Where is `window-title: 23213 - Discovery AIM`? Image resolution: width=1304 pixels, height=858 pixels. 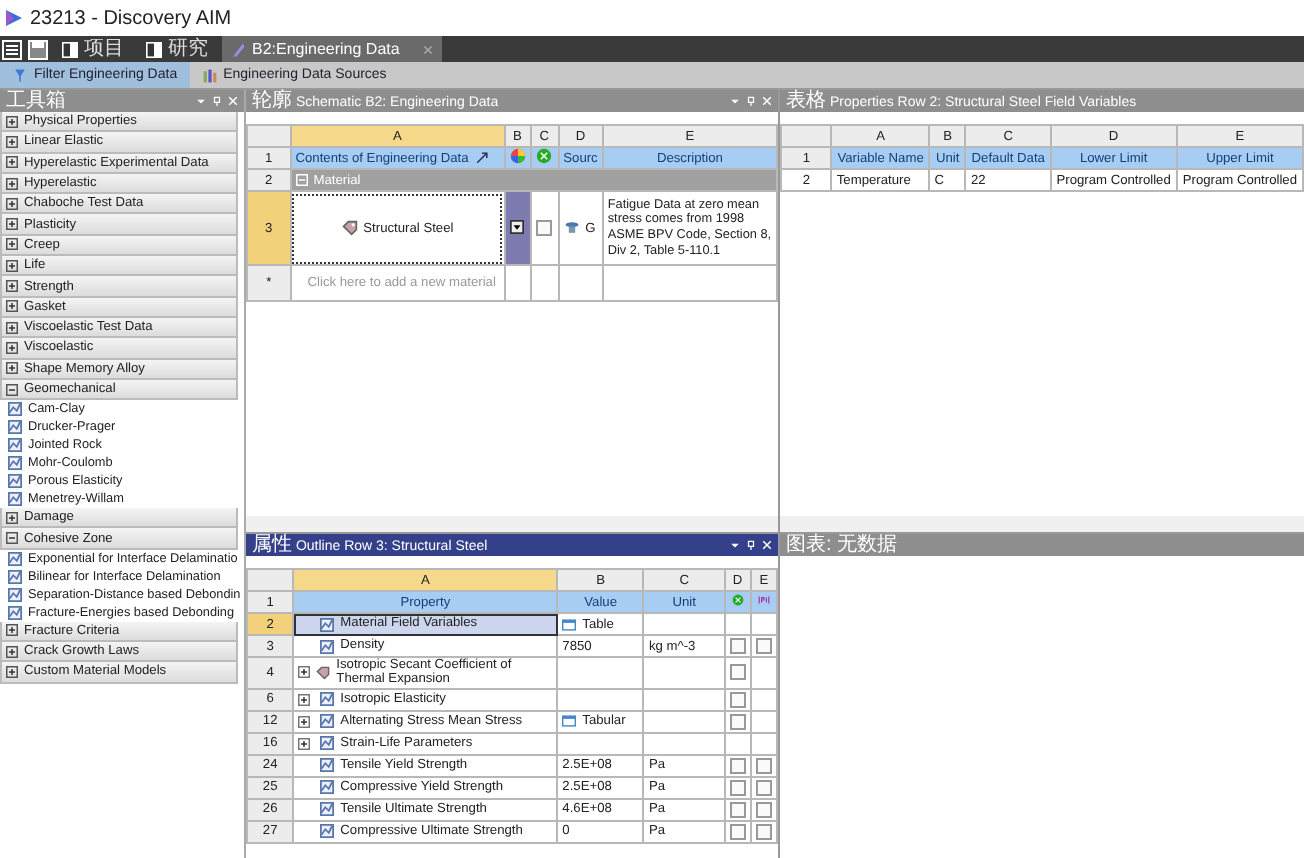
window-title: 23213 - Discovery AIM is located at coordinates (131, 18).